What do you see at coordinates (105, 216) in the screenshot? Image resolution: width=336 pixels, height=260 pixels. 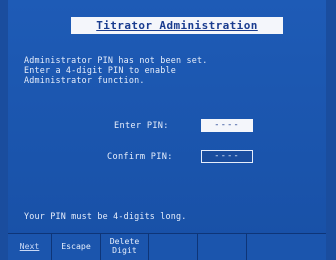 I see `pin-length-note: Your PIN must be 4-digits long.` at bounding box center [105, 216].